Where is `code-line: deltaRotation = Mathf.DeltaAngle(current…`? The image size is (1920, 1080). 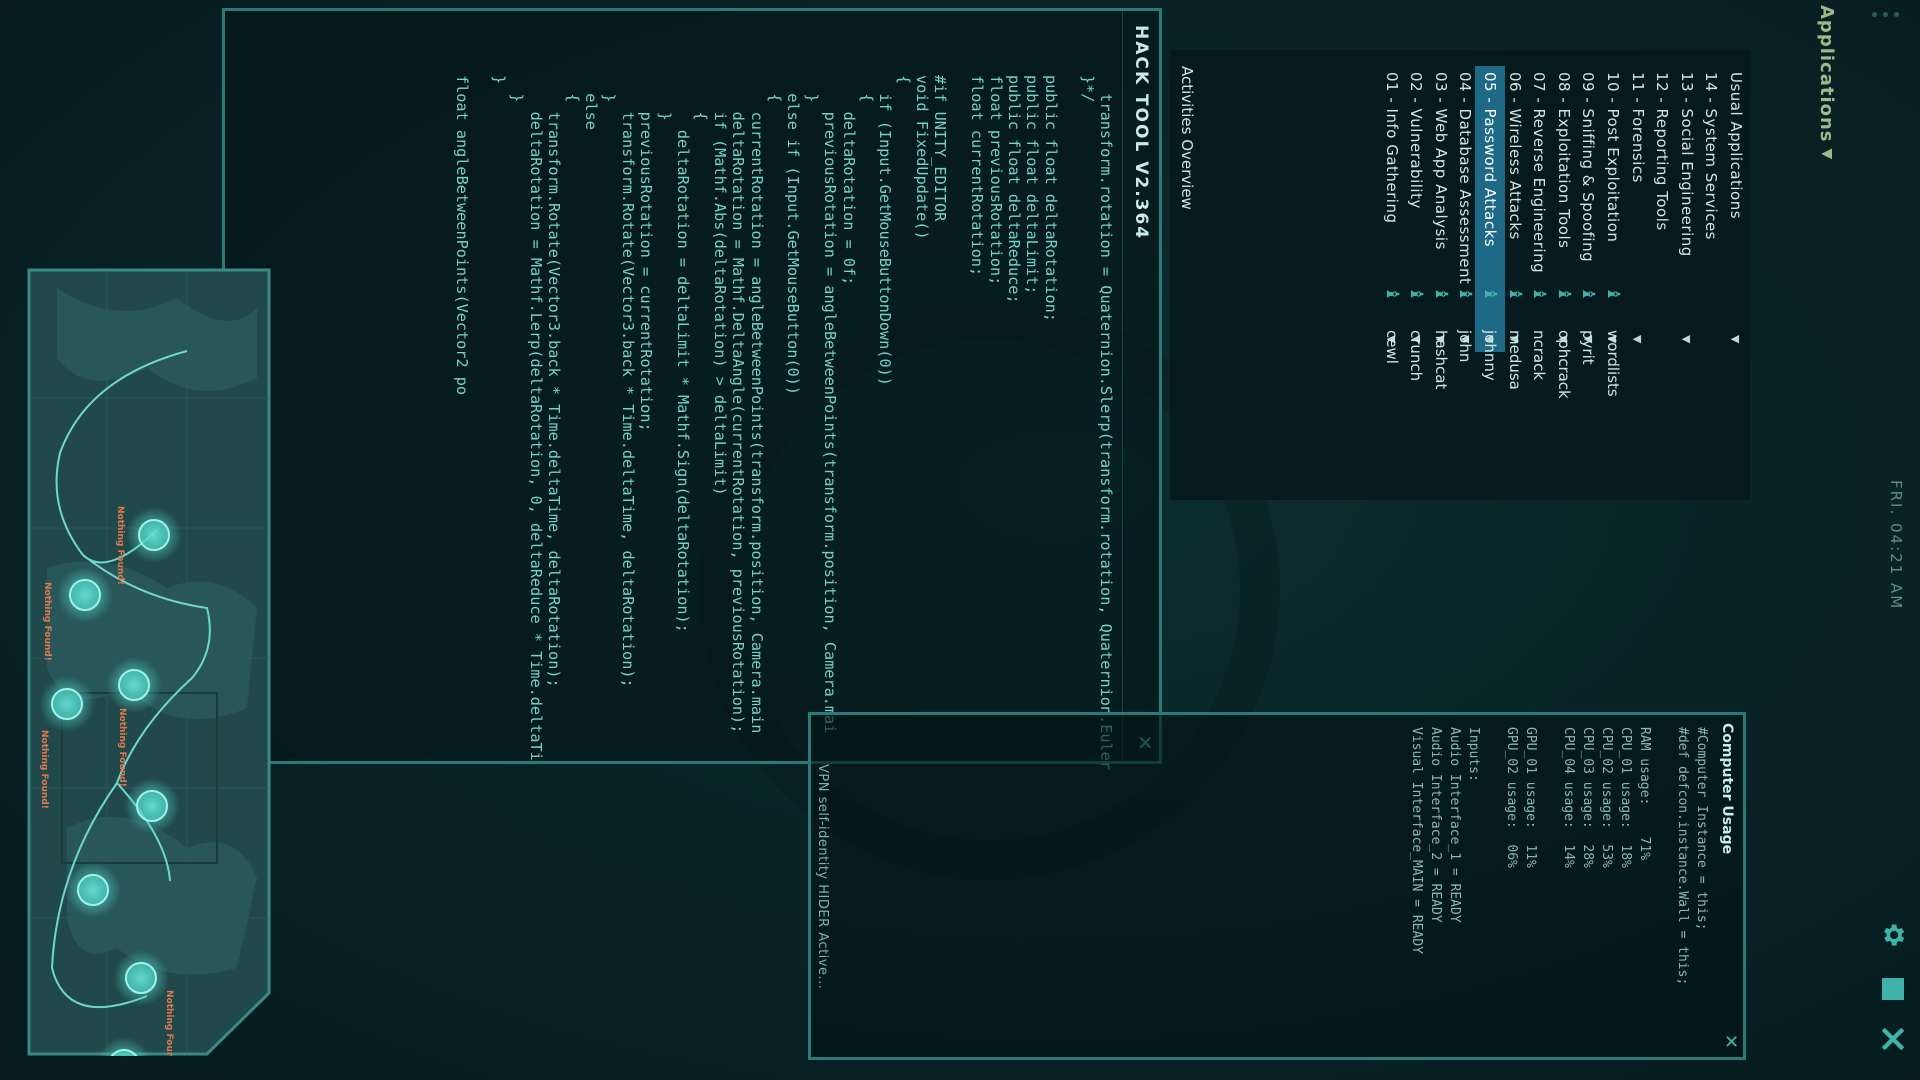 code-line: deltaRotation = Mathf.DeltaAngle(current… is located at coordinates (738, 404).